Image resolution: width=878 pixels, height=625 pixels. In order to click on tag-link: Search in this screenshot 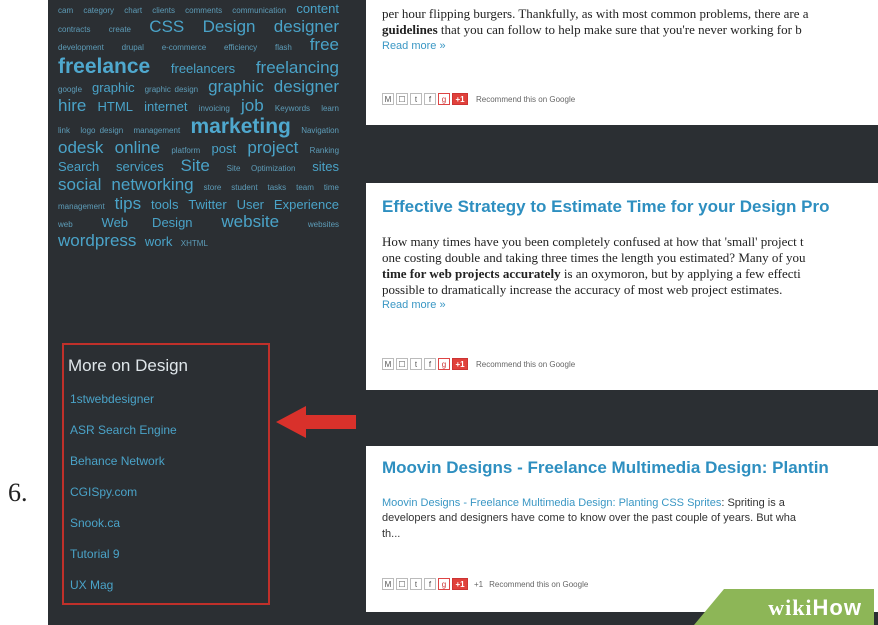, I will do `click(78, 166)`.